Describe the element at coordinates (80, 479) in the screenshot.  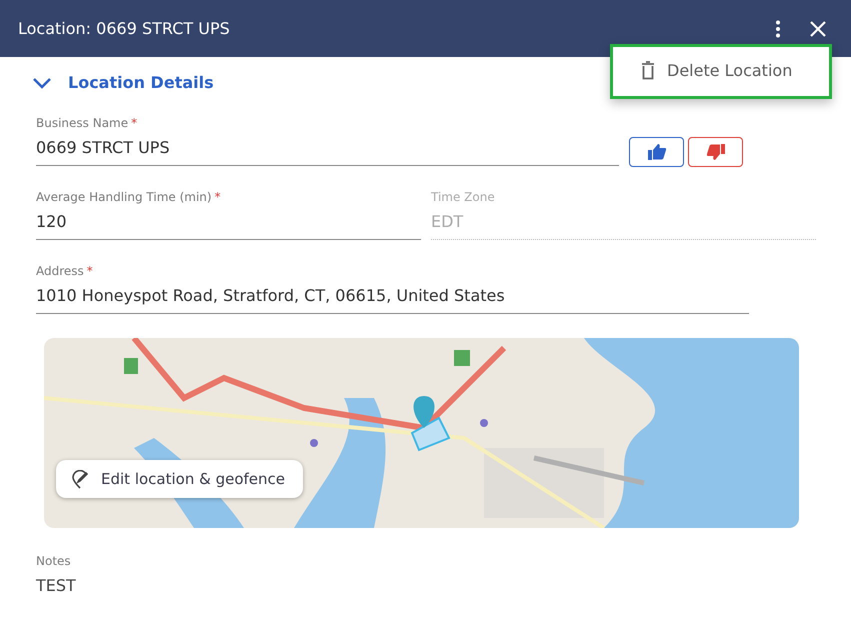
I see `pencil-pin-icon` at that location.